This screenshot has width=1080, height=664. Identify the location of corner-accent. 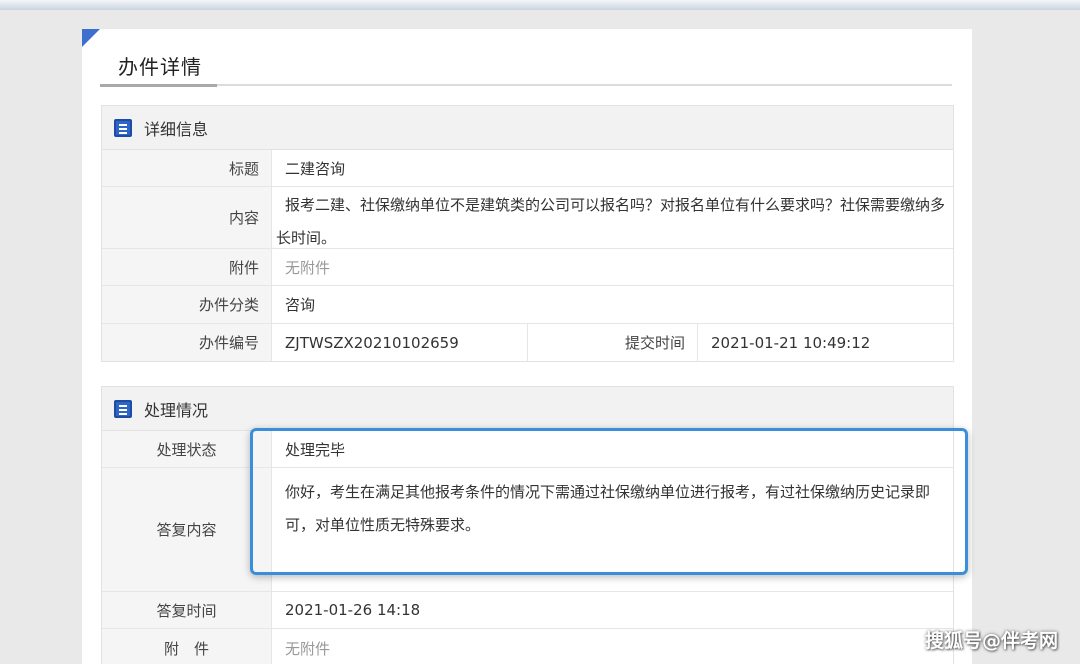
(91, 38).